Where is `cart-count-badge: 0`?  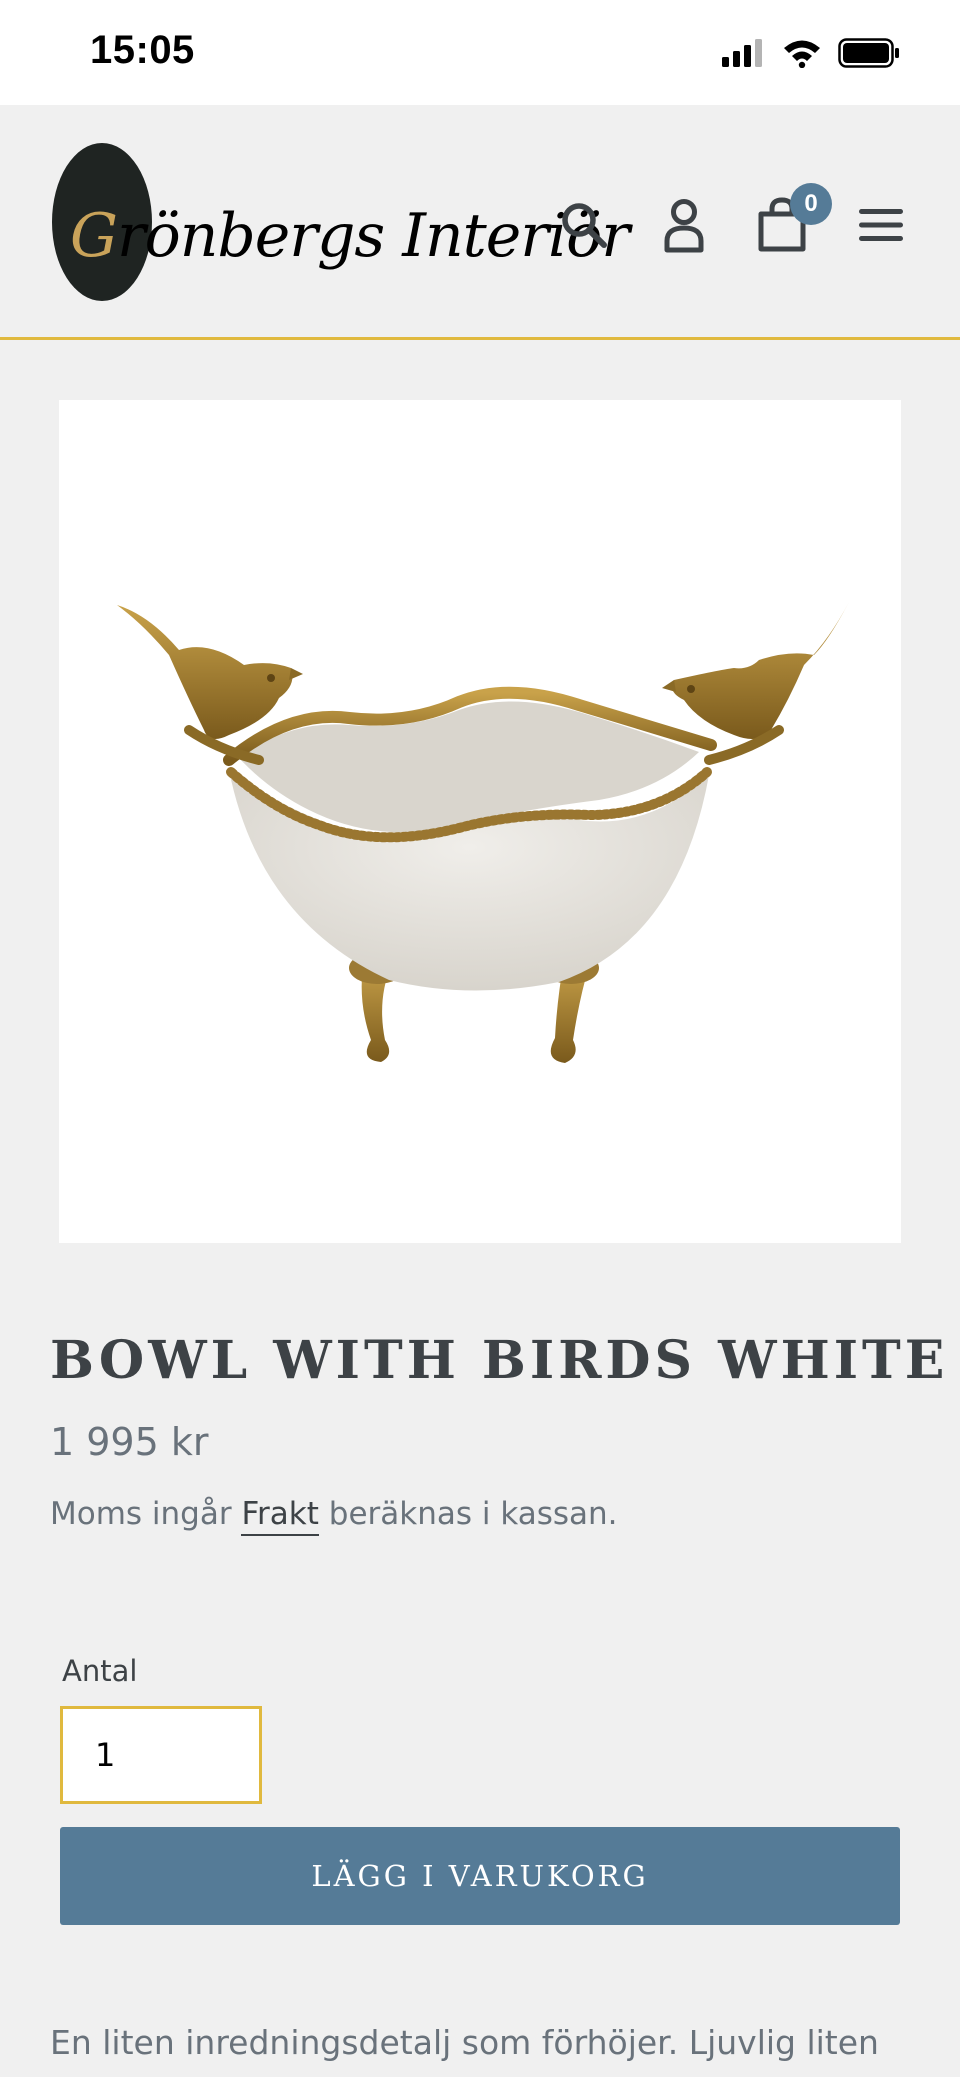
cart-count-badge: 0 is located at coordinates (811, 204).